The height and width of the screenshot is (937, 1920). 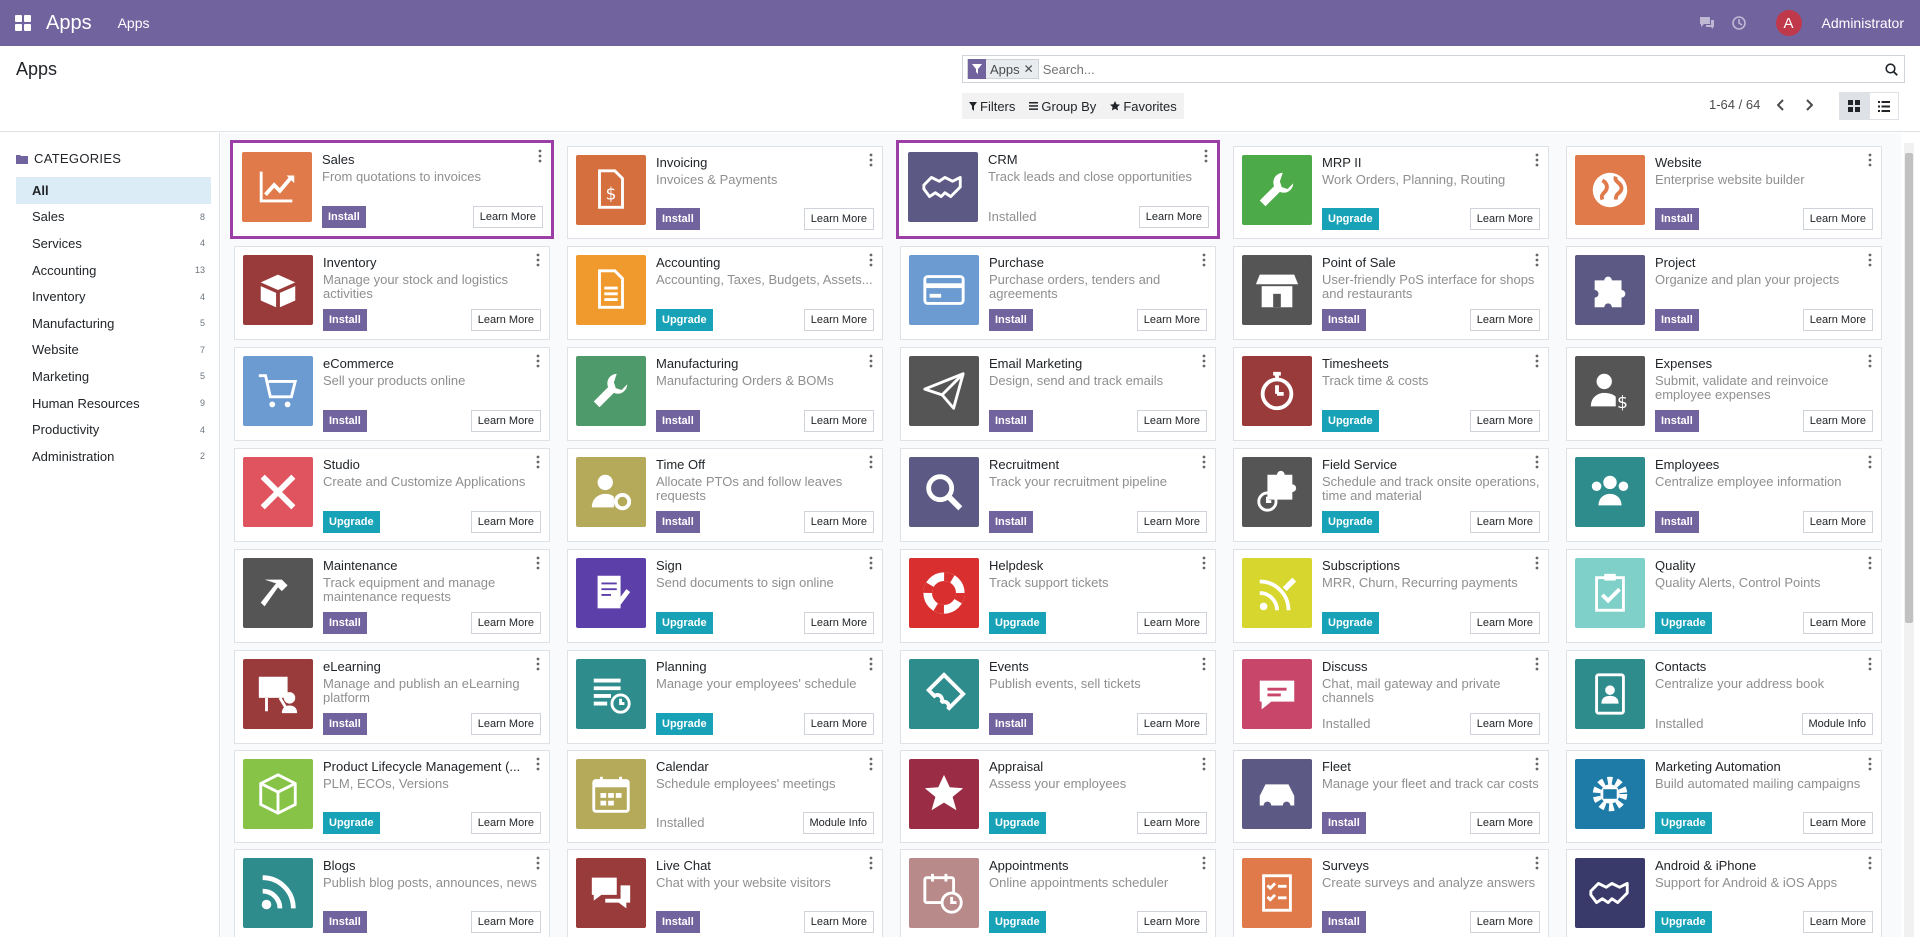 What do you see at coordinates (1277, 593) in the screenshot?
I see `rss-pencil-icon` at bounding box center [1277, 593].